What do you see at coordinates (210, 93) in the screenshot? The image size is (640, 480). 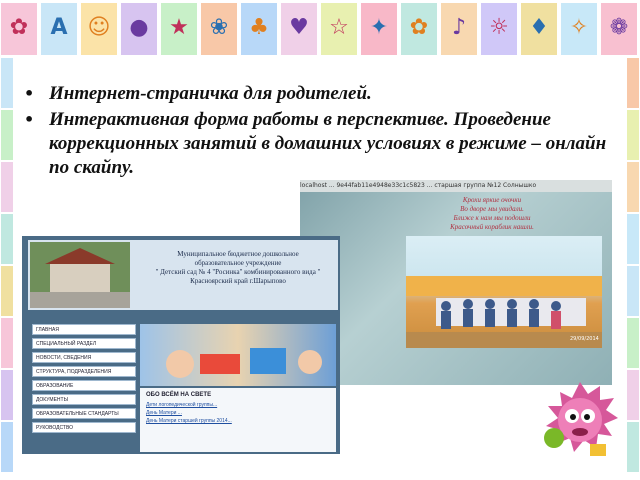 I see `bullet-text: Интернет-страничка для родителей.` at bounding box center [210, 93].